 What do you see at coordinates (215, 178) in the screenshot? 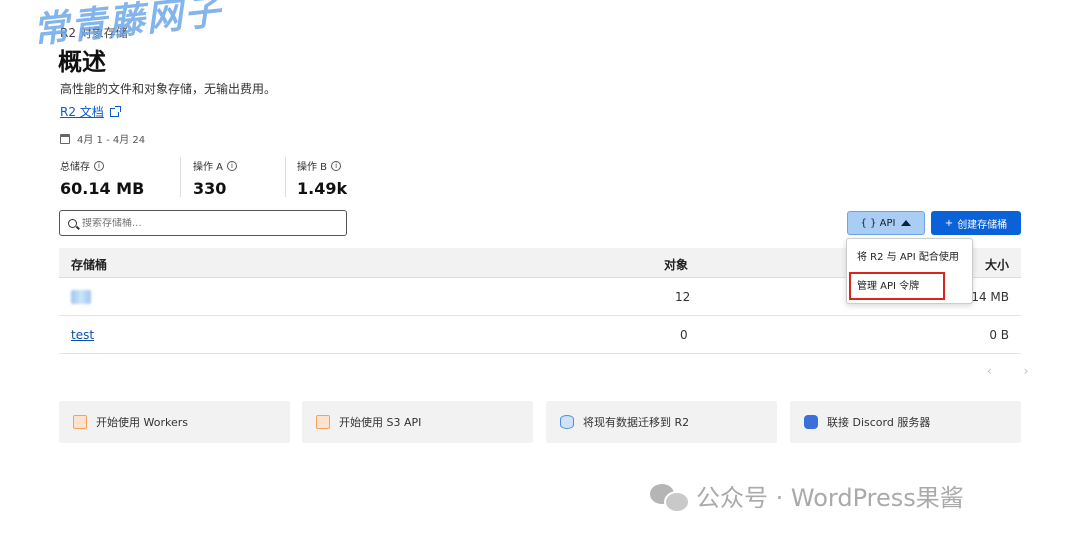
I see `stat-operations-a: 操作 Ai 330` at bounding box center [215, 178].